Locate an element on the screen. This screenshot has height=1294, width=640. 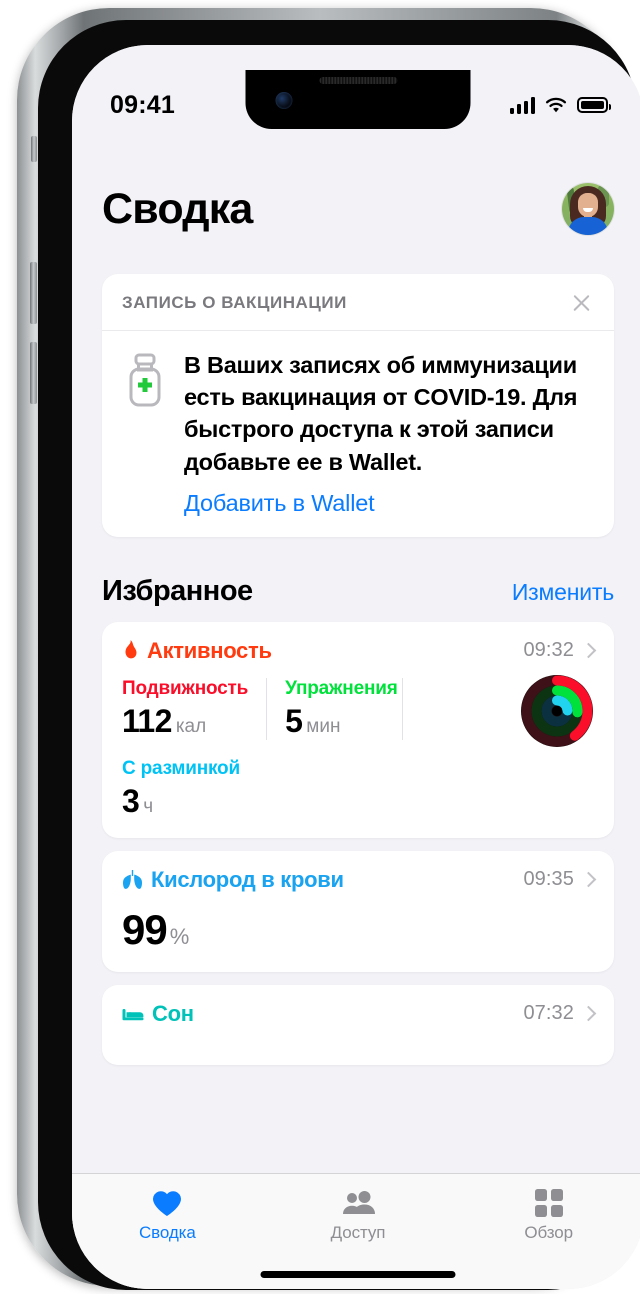
grid-icon is located at coordinates (548, 1203).